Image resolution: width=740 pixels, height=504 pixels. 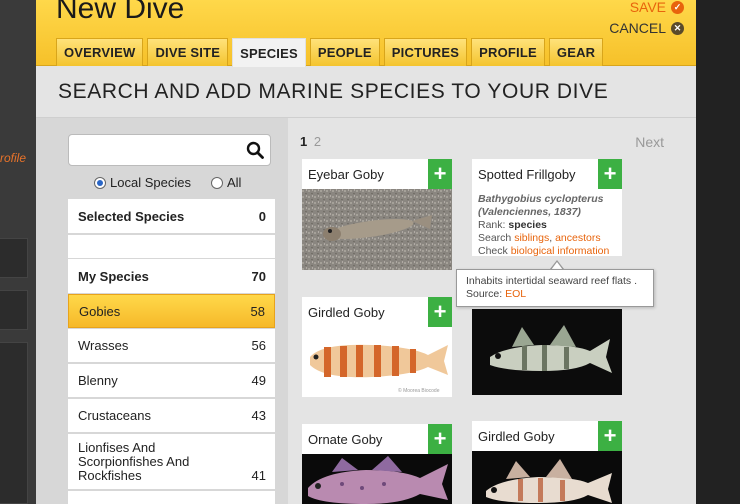 What do you see at coordinates (258, 345) in the screenshot?
I see `category-count: 56` at bounding box center [258, 345].